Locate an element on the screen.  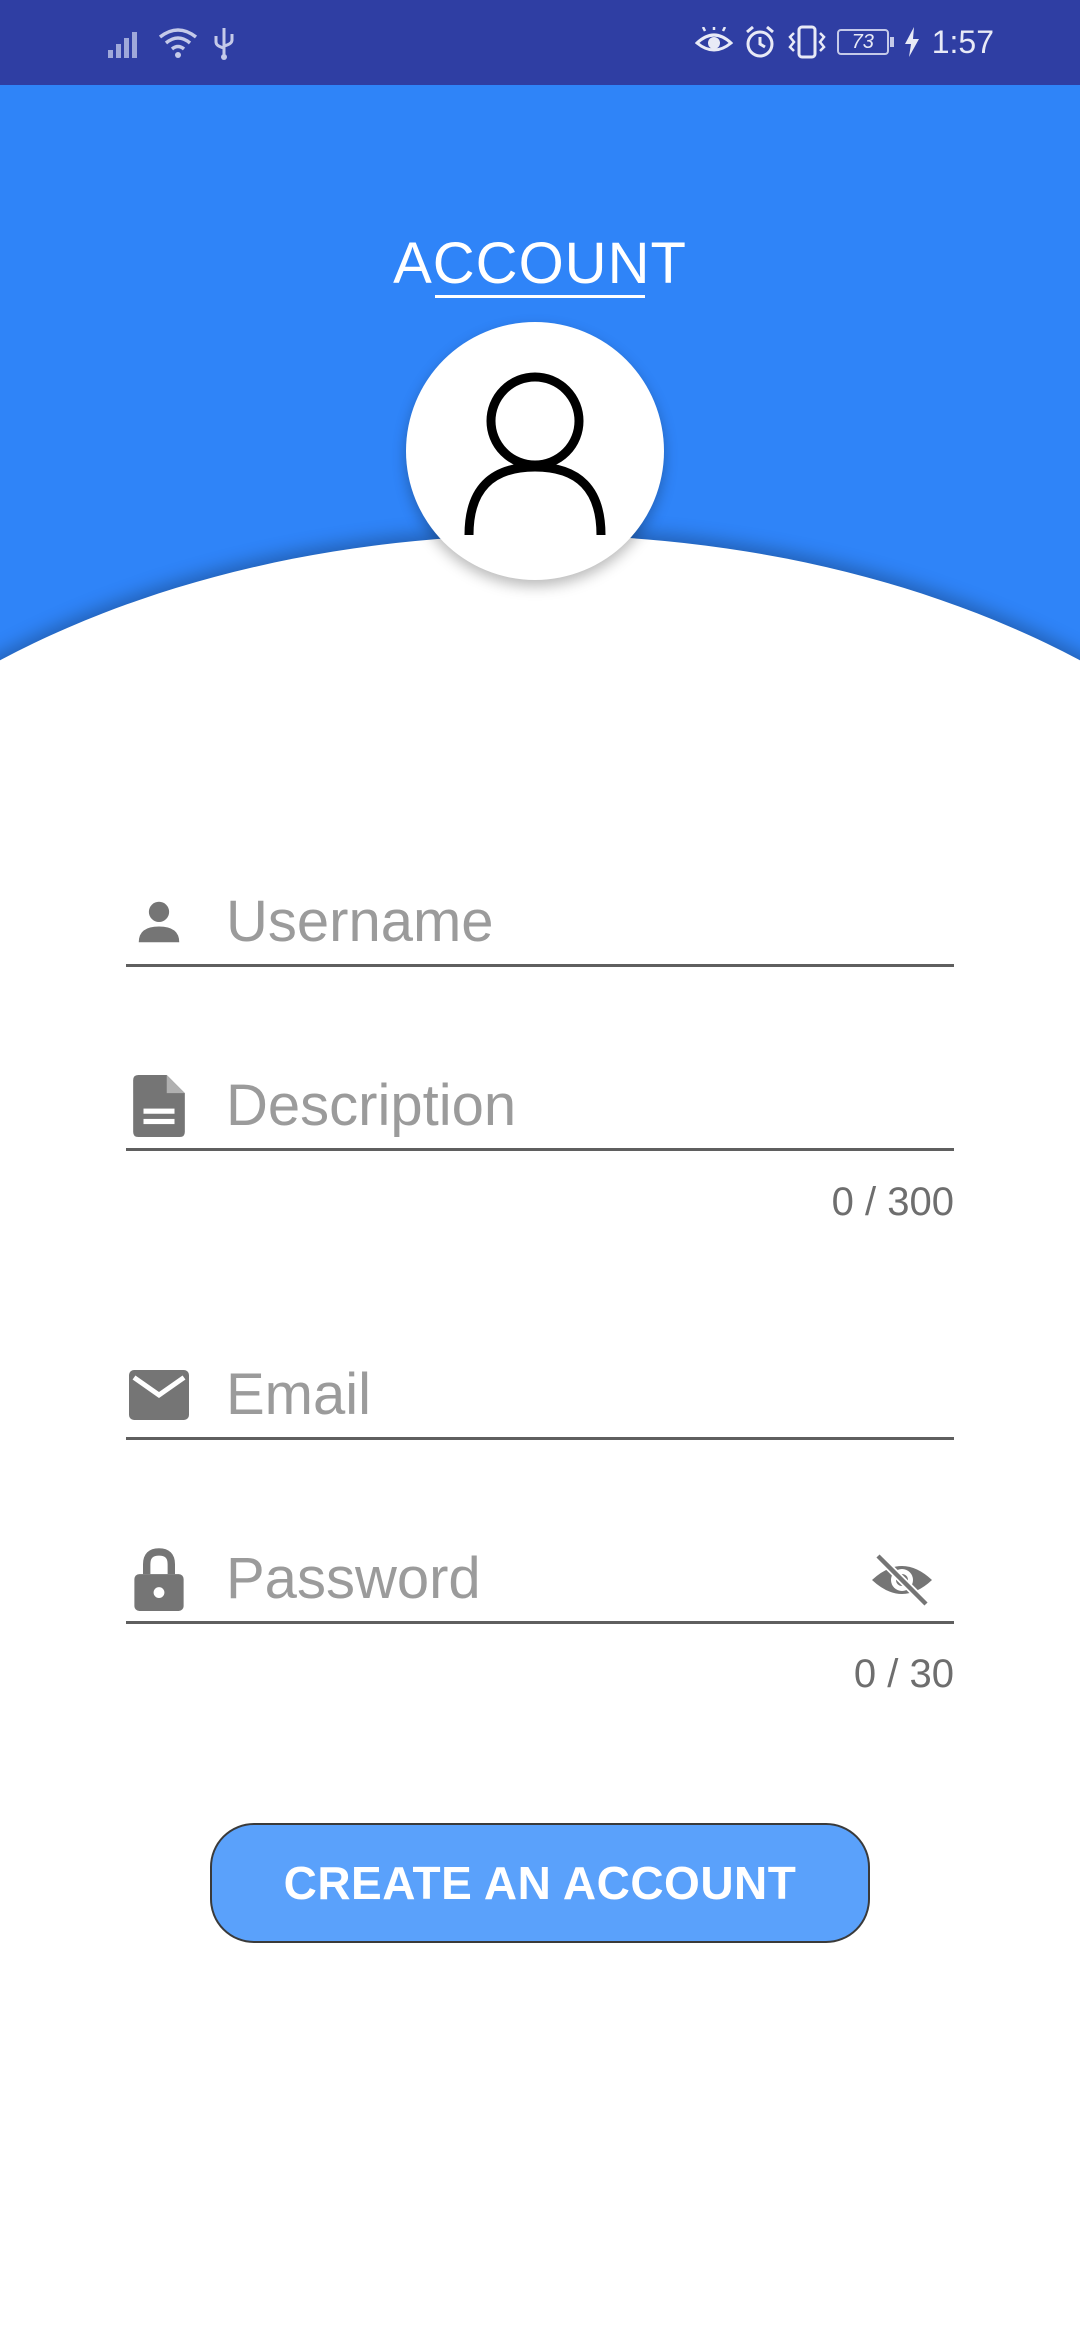
person-icon is located at coordinates (159, 922).